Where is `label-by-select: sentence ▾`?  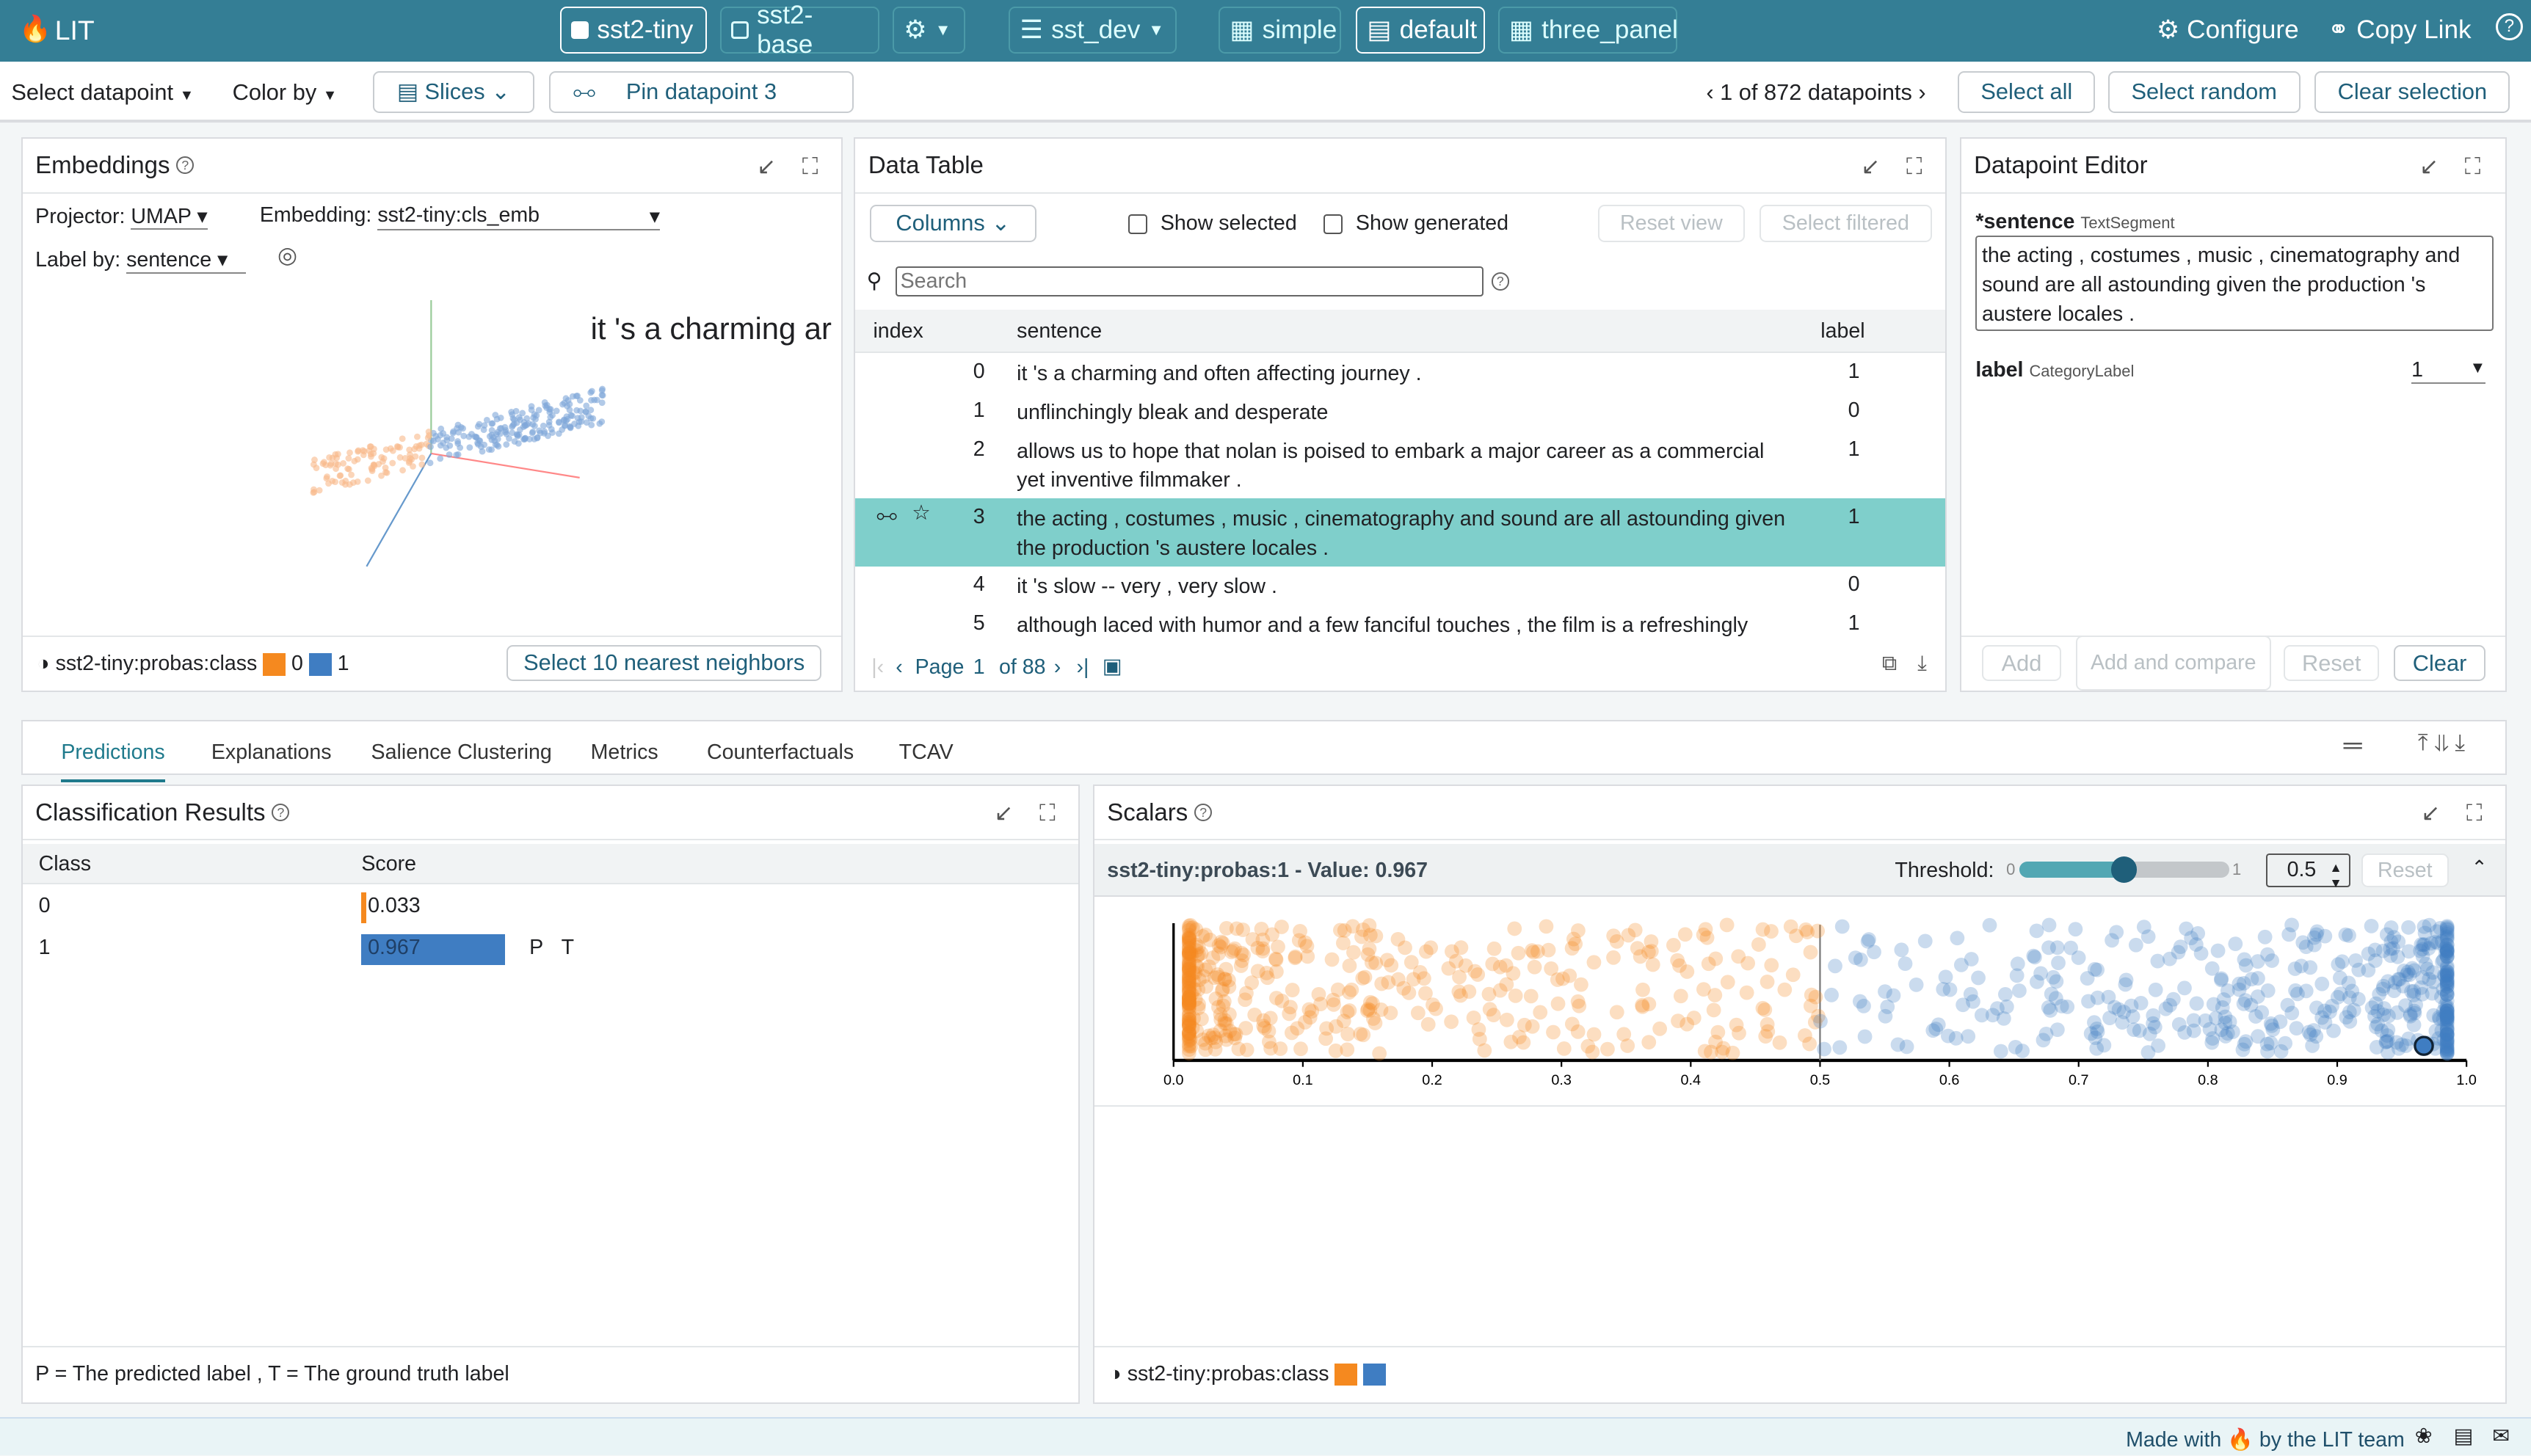 label-by-select: sentence ▾ is located at coordinates (186, 260).